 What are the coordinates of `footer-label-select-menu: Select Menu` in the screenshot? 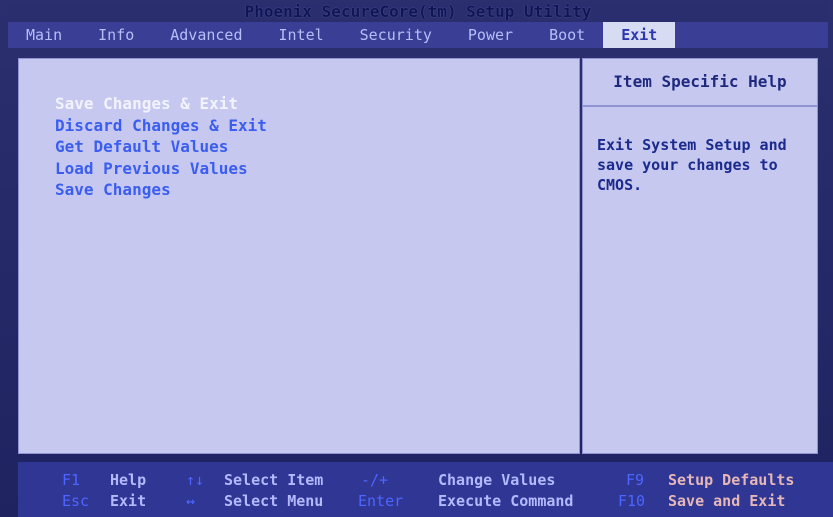 It's located at (274, 501).